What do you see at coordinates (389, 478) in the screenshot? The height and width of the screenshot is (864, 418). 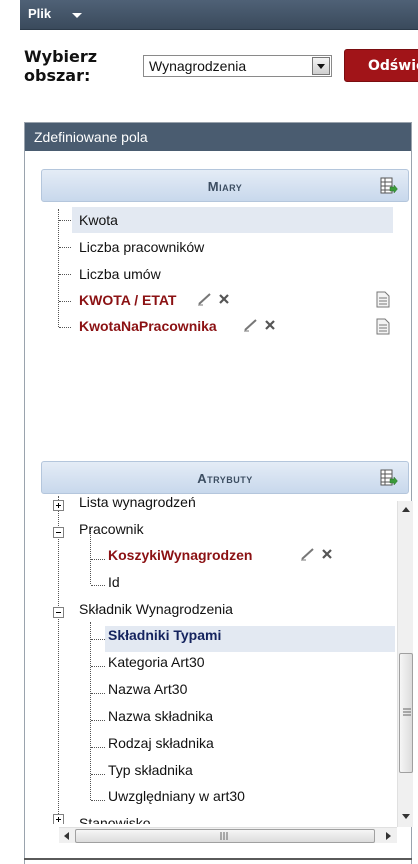 I see `add-attribute-icon` at bounding box center [389, 478].